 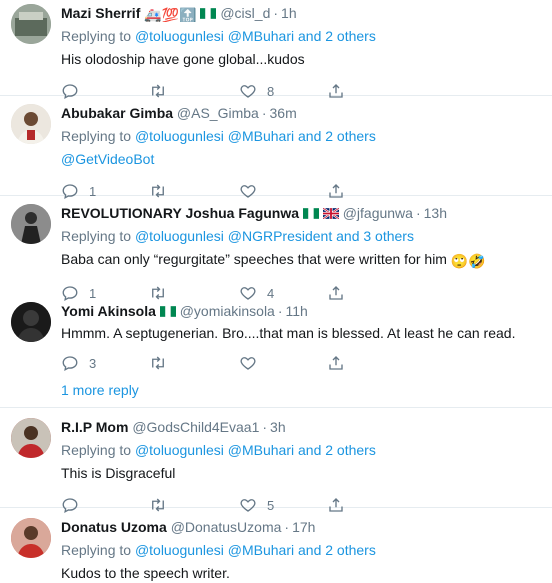 What do you see at coordinates (276, 390) in the screenshot?
I see `more-replies: 1 more reply` at bounding box center [276, 390].